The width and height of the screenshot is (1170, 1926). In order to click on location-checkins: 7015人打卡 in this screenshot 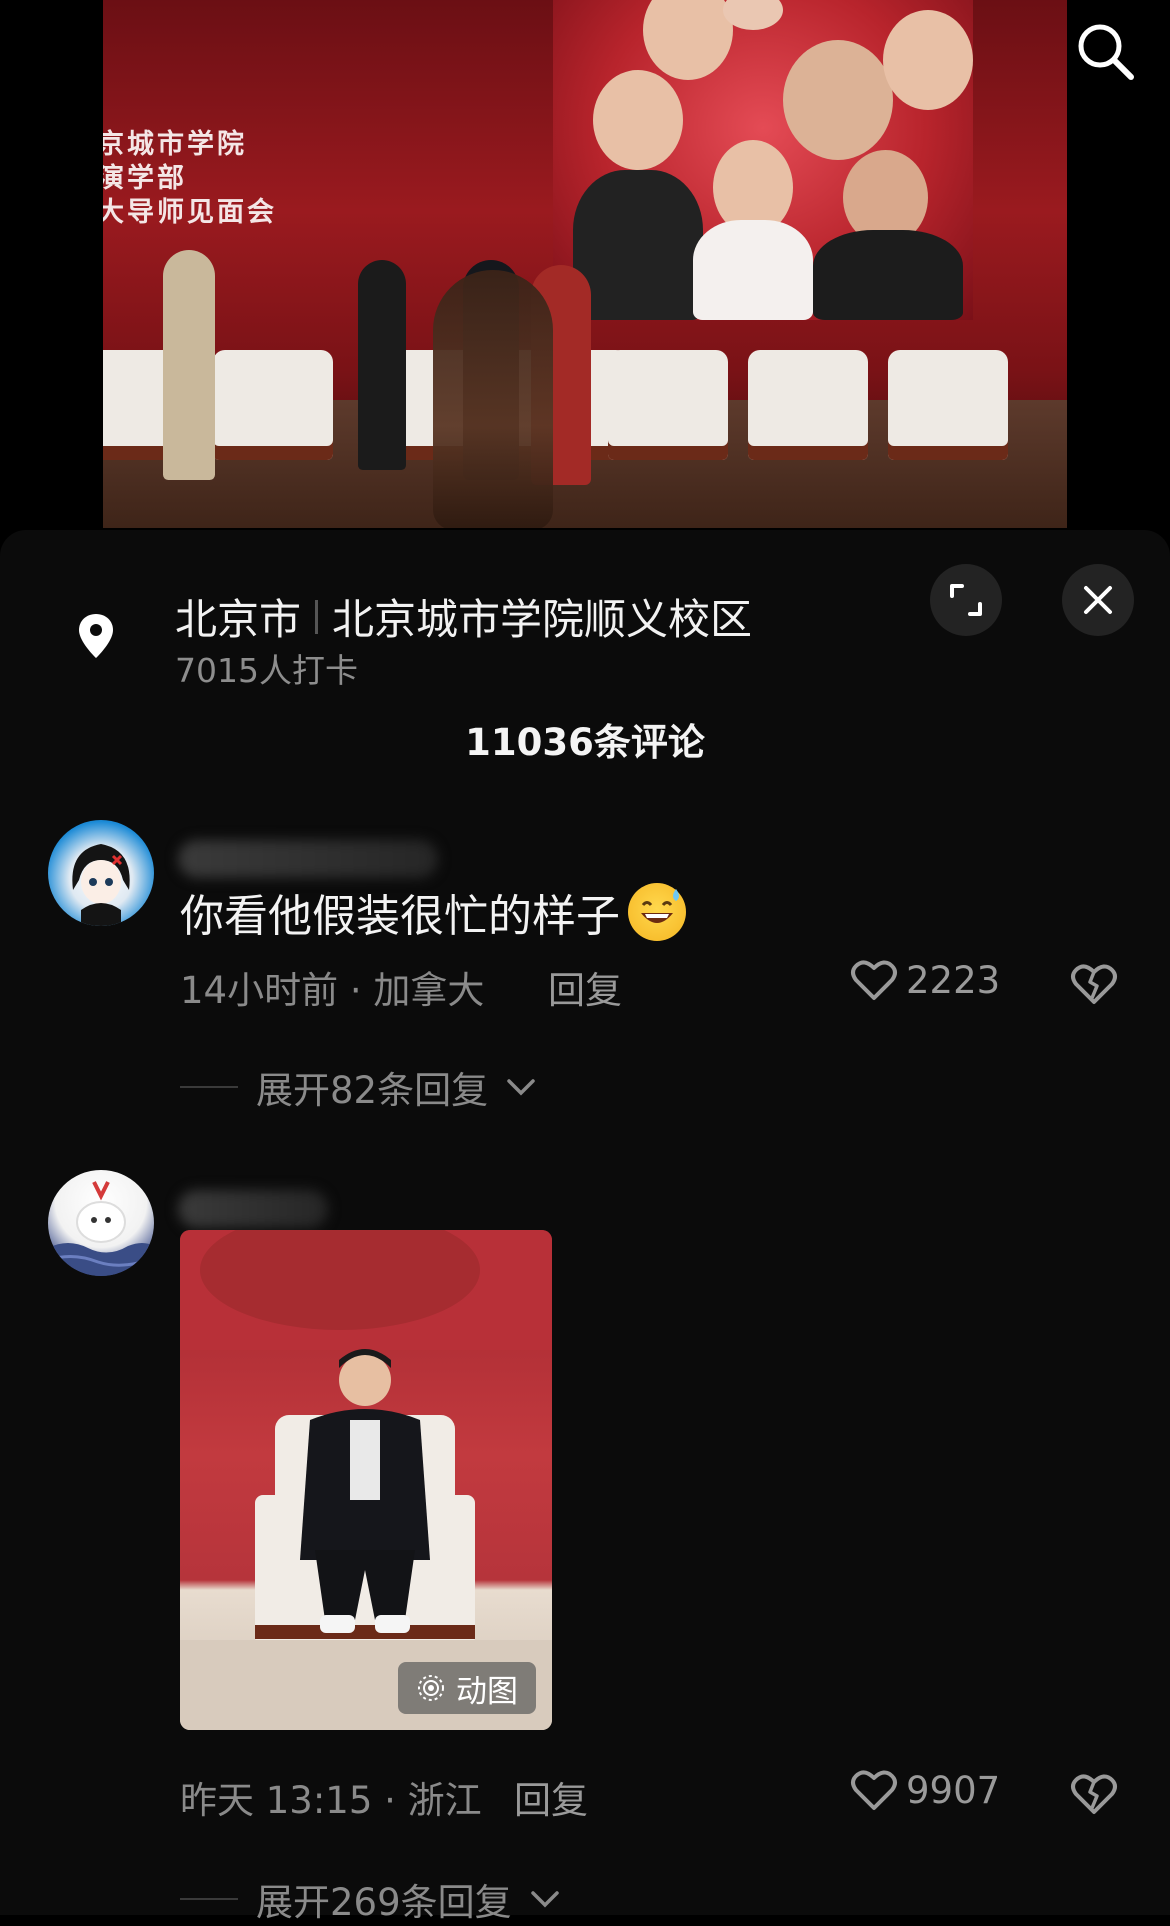, I will do `click(266, 670)`.